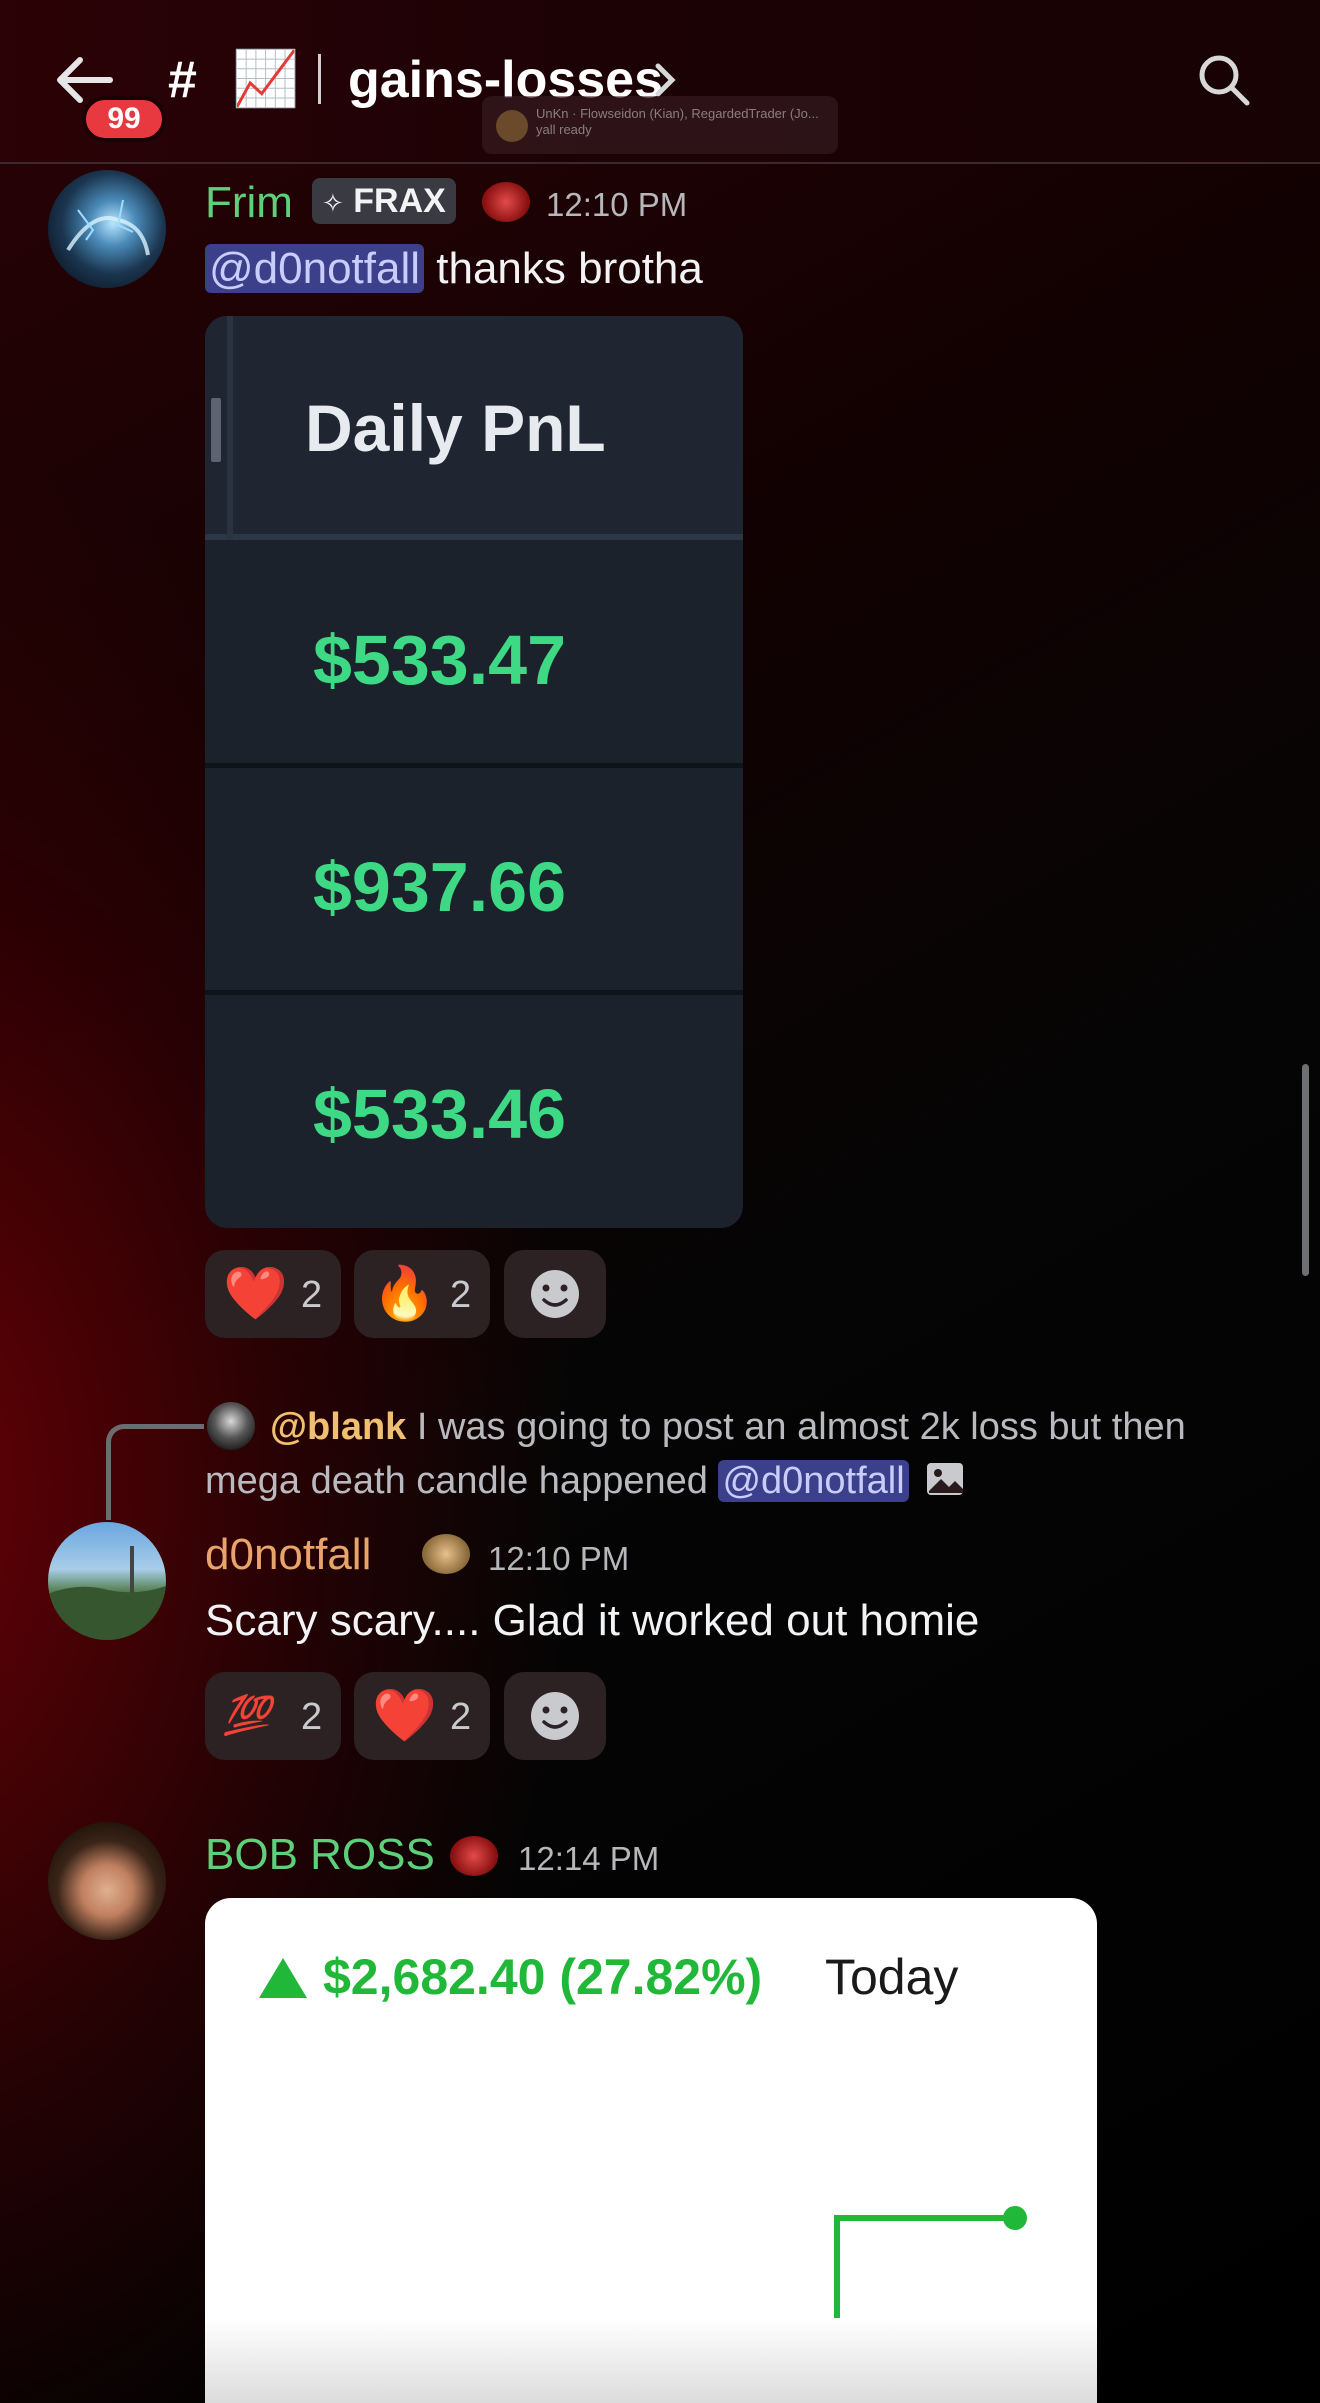  Describe the element at coordinates (107, 229) in the screenshot. I see `avatar-frim` at that location.